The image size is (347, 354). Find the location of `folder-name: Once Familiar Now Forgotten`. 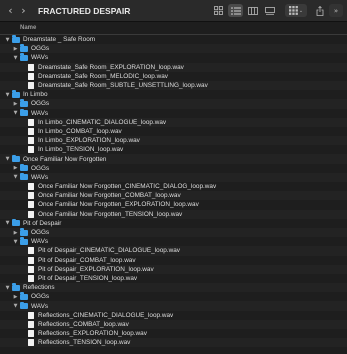

folder-name: Once Familiar Now Forgotten is located at coordinates (65, 159).